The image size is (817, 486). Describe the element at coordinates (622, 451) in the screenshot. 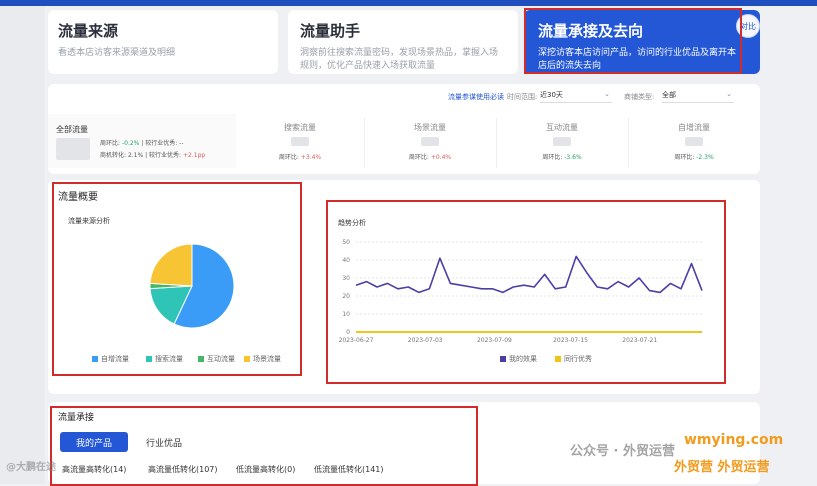

I see `watermark-center: 公众号 · 外贸运营` at that location.